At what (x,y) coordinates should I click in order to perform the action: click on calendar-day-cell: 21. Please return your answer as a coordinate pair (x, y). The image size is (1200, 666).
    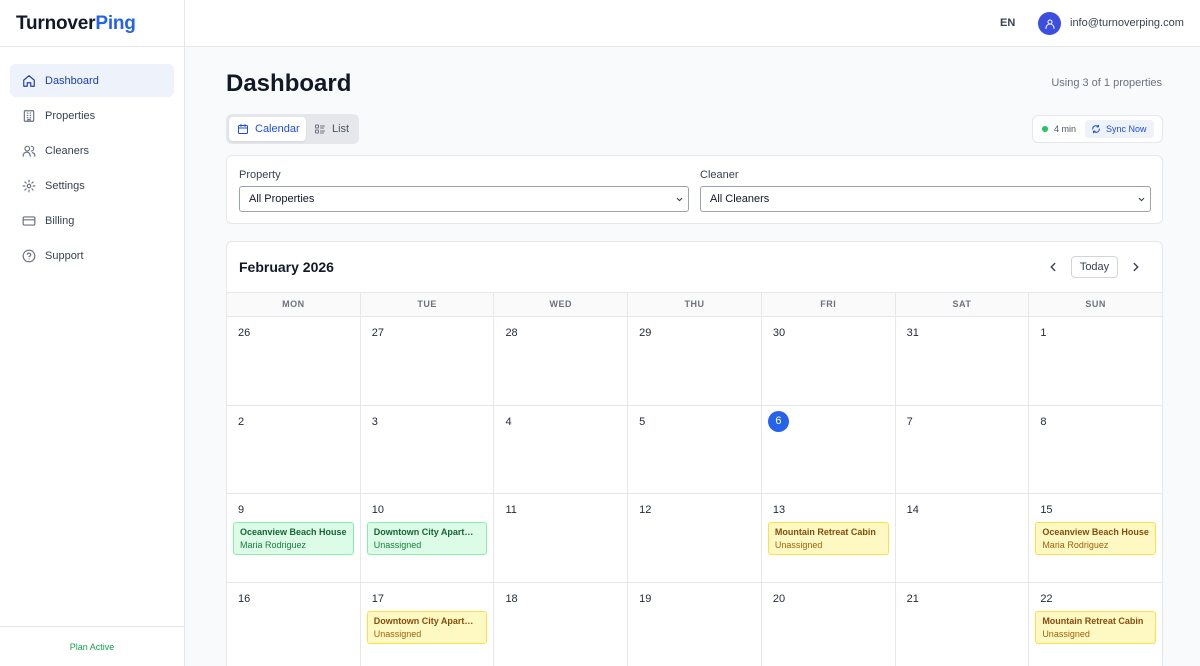
    Looking at the image, I should click on (963, 624).